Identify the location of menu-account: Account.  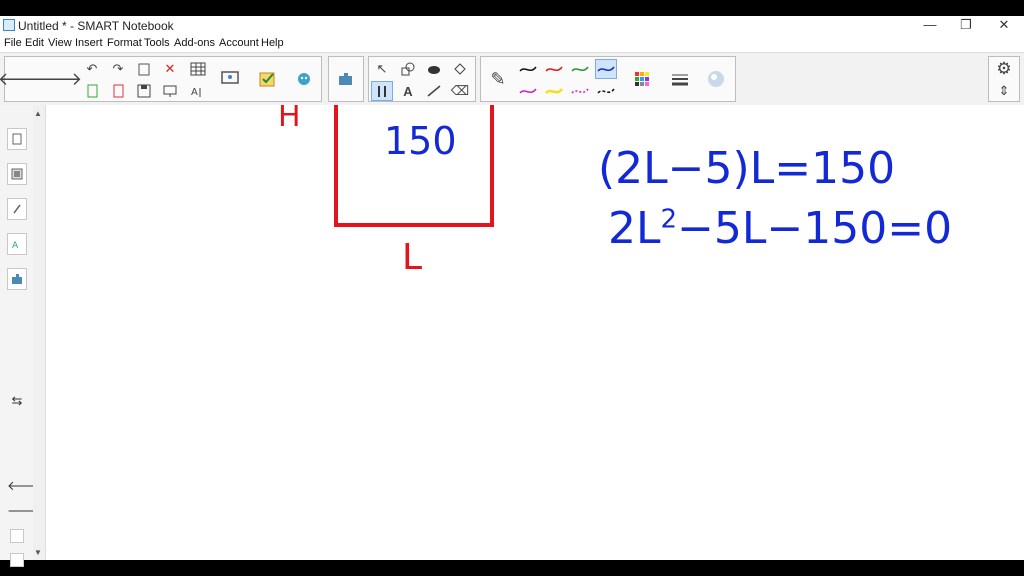
(239, 43).